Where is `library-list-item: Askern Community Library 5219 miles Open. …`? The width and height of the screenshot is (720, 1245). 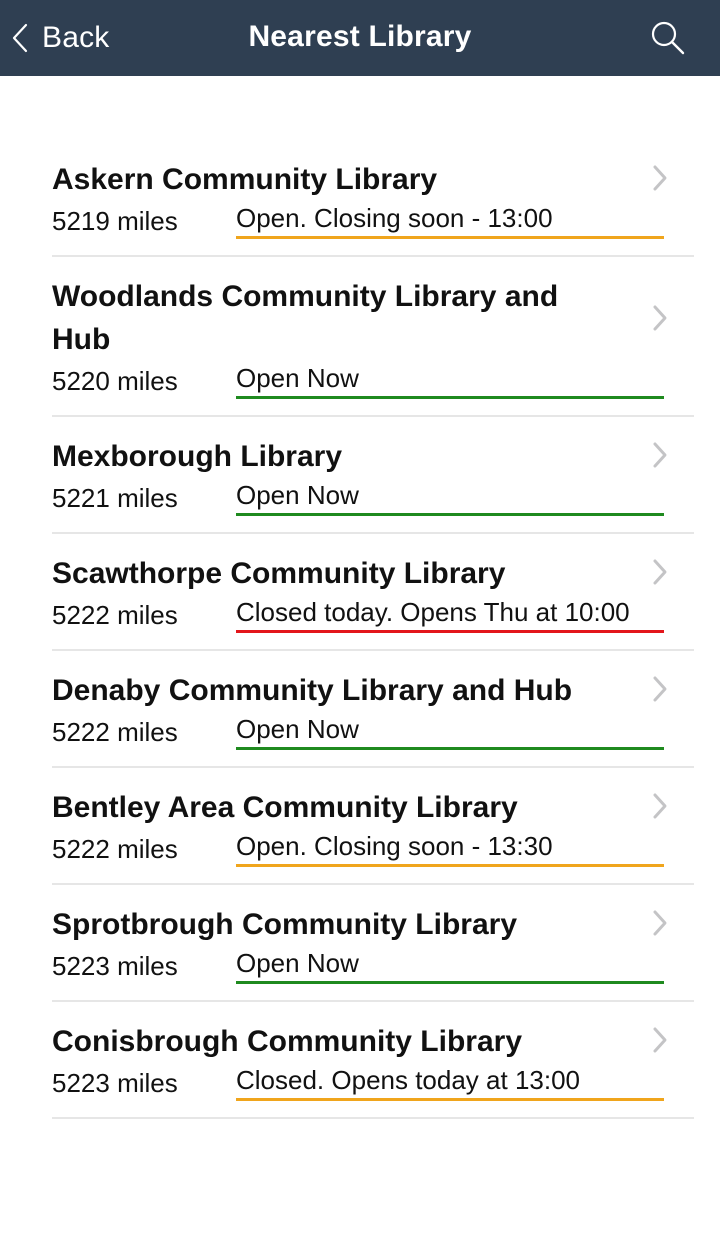
library-list-item: Askern Community Library 5219 miles Open. … is located at coordinates (373, 198).